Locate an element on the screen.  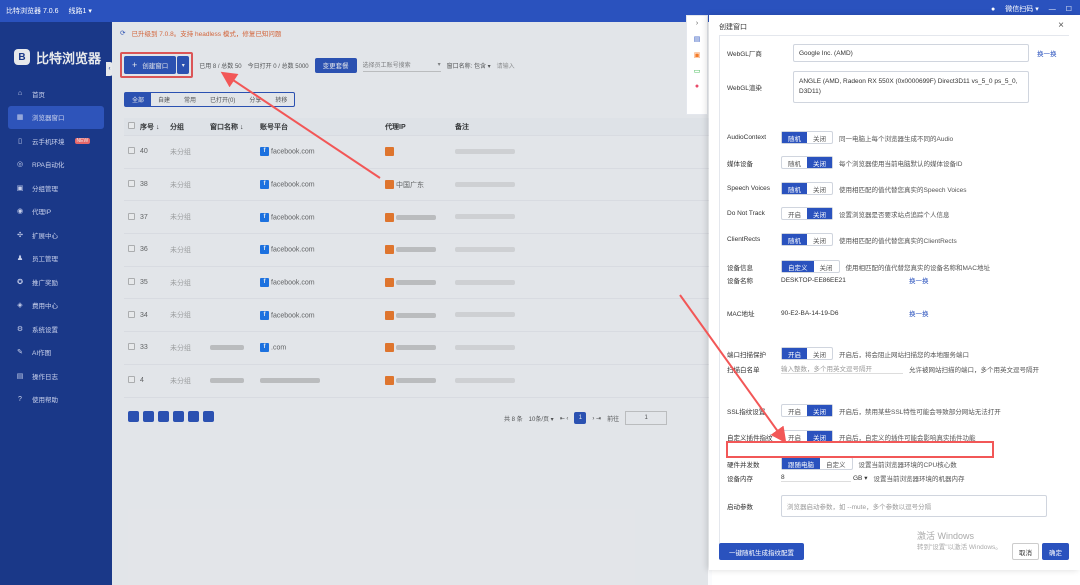
random-fingerprint-button: 一键随机生成指纹配置 is located at coordinates (761, 551).